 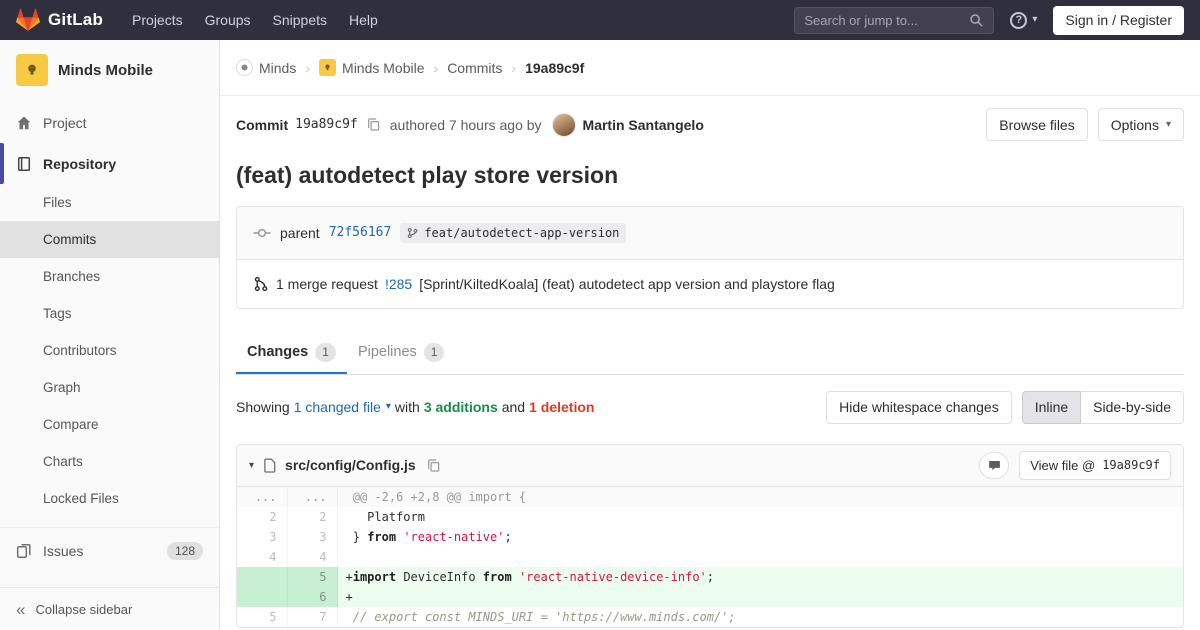 I want to click on browse-files-button: Browse files, so click(x=1037, y=124).